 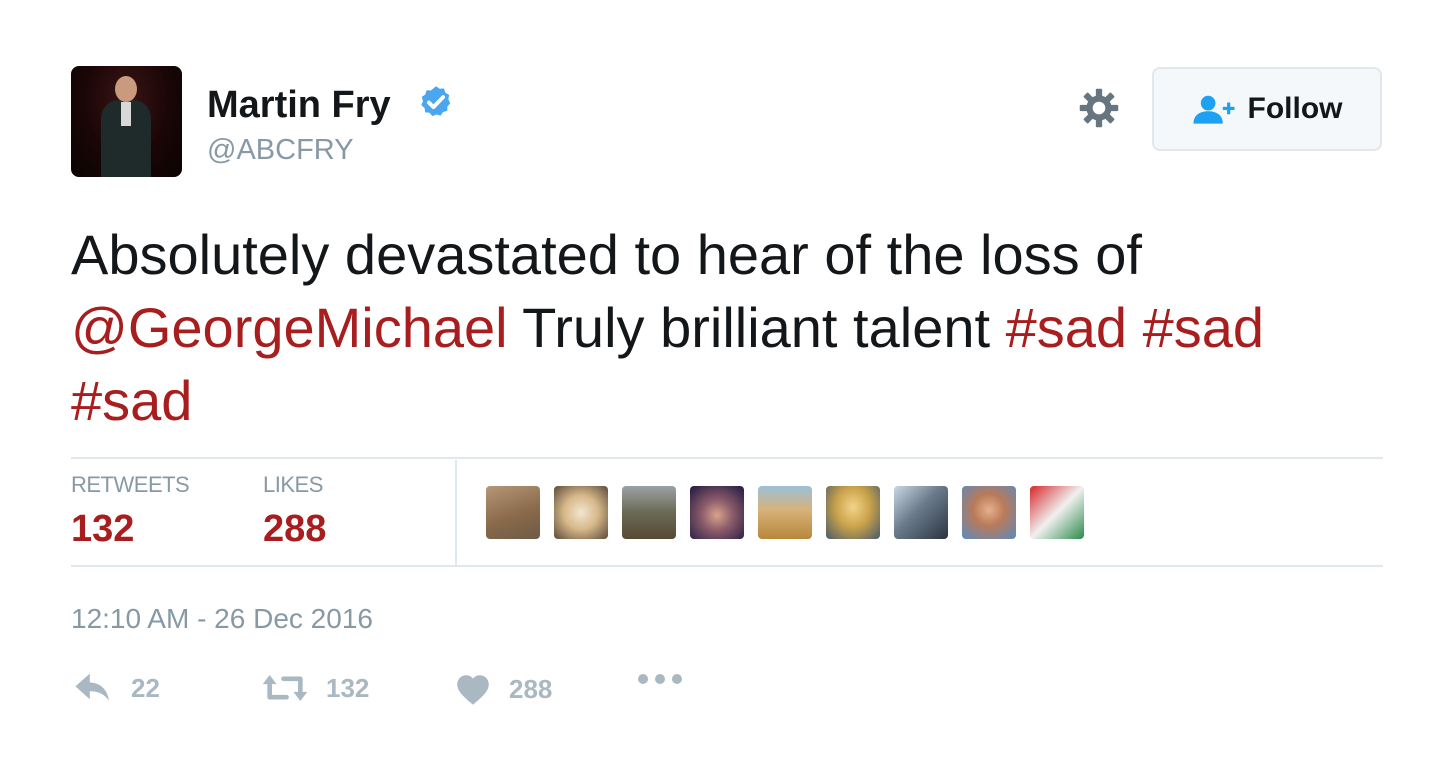 What do you see at coordinates (116, 688) in the screenshot?
I see `reply-action: 22` at bounding box center [116, 688].